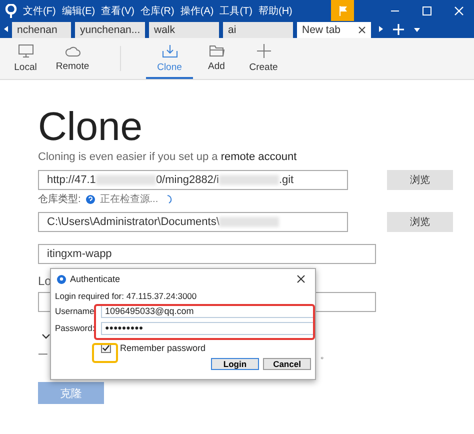 The height and width of the screenshot is (434, 474). What do you see at coordinates (193, 180) in the screenshot?
I see `source-url-field: http://47.1 0/ming2882/i .git` at bounding box center [193, 180].